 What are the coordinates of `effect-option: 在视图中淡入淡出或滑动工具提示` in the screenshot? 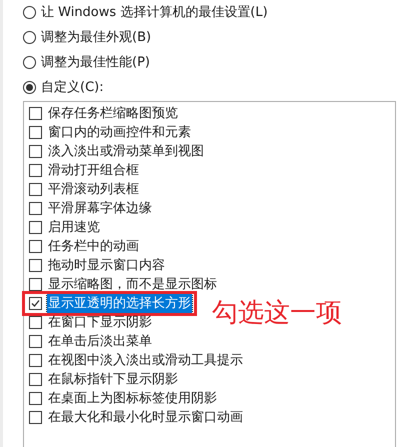 It's located at (145, 360).